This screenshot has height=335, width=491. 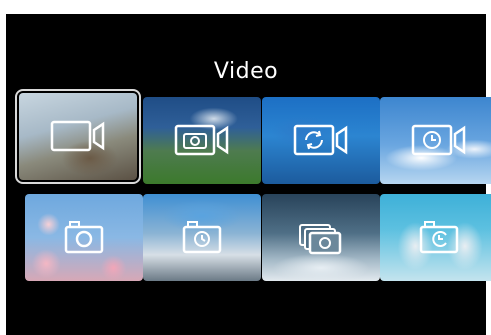 I want to click on camera-burst-icon, so click(x=320, y=239).